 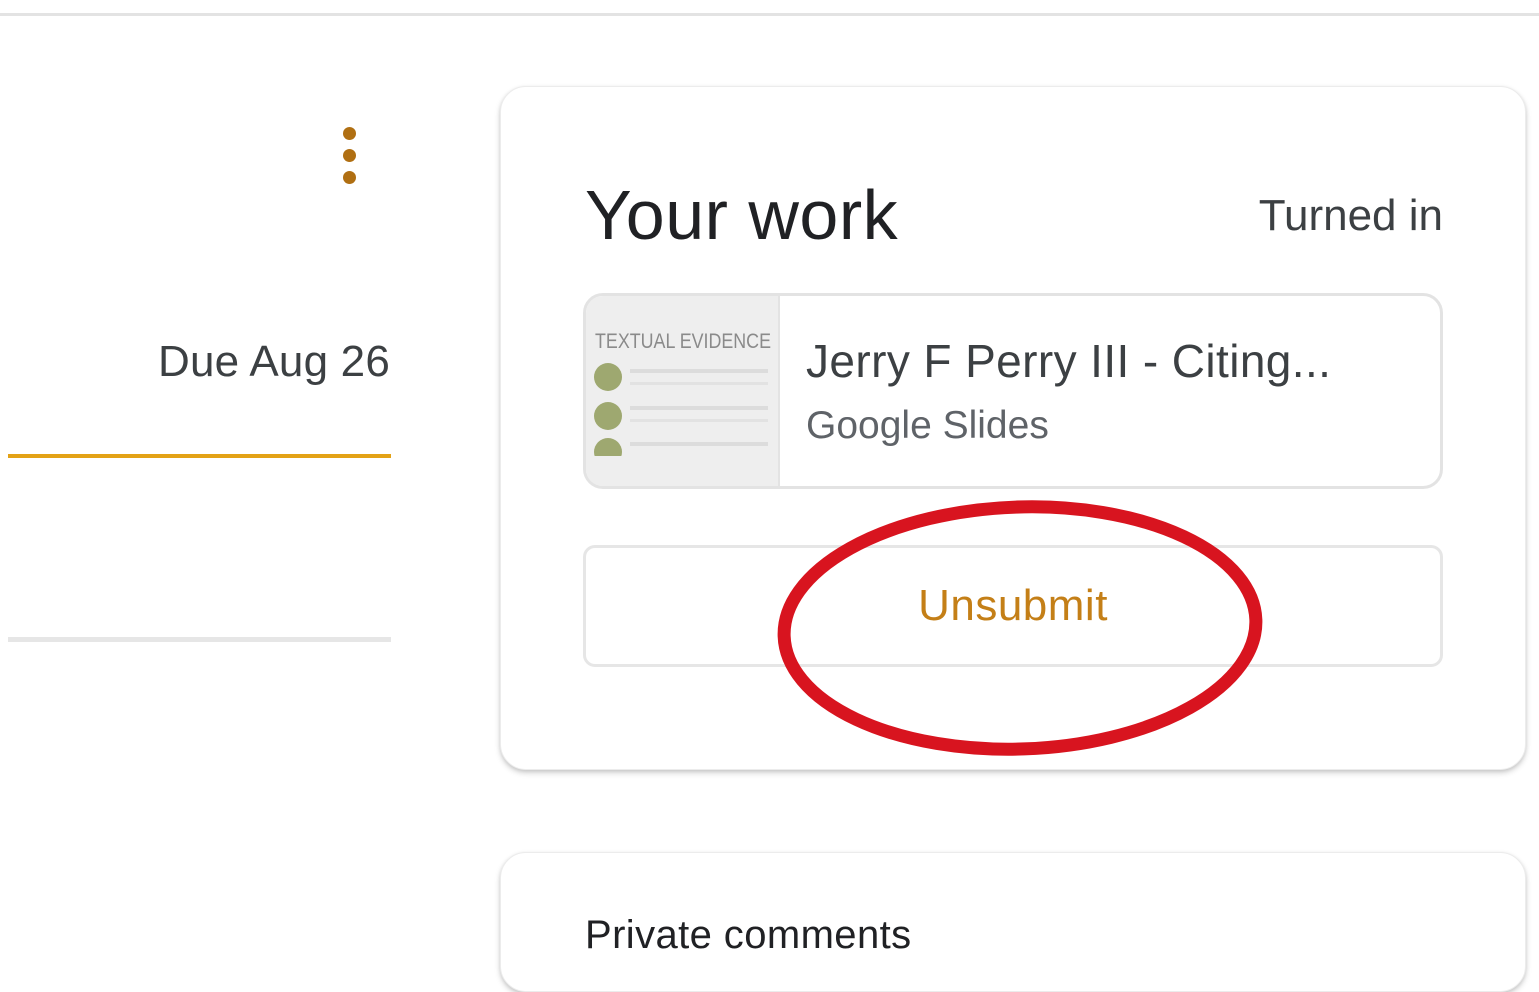 What do you see at coordinates (683, 341) in the screenshot?
I see `thumbnail-heading: TEXTUAL EVIDENCE` at bounding box center [683, 341].